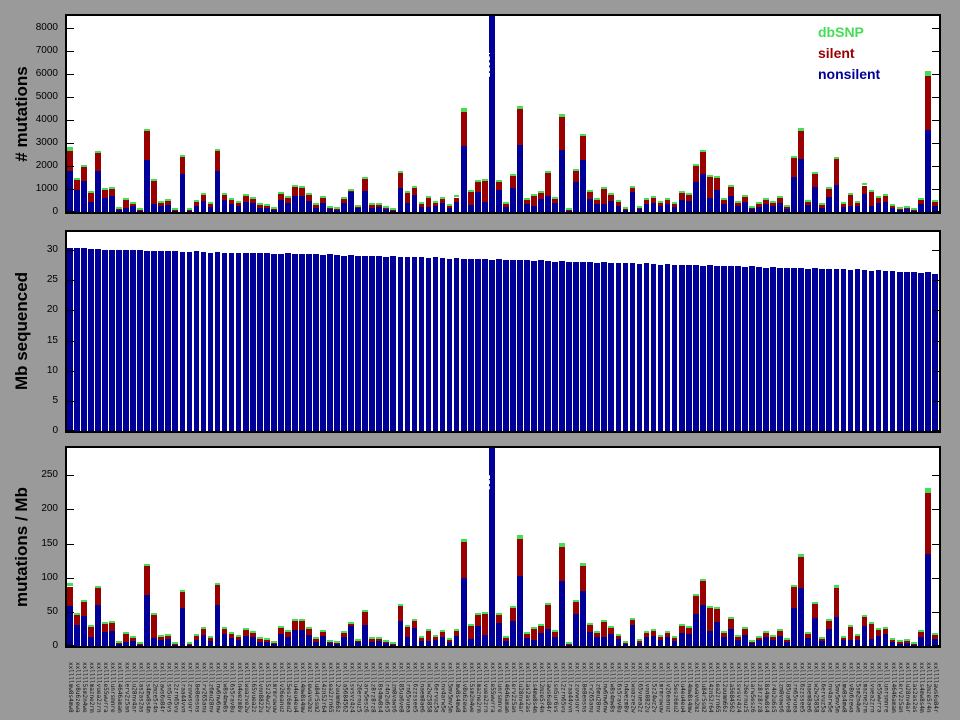 The height and width of the screenshot is (720, 960). What do you see at coordinates (288, 687) in the screenshot?
I see `x-sample-label: xxllll5esz6mu2` at bounding box center [288, 687].